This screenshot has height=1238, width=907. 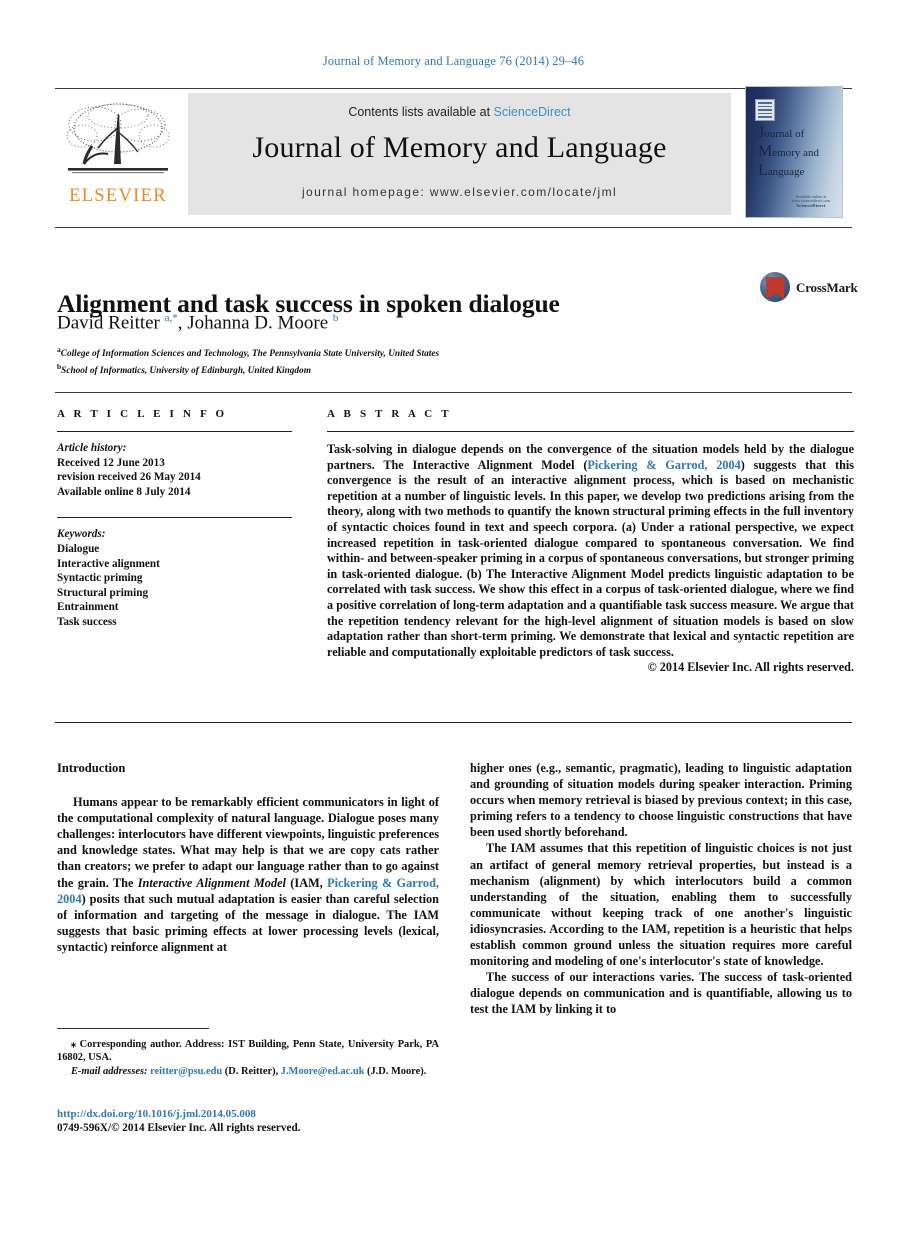 What do you see at coordinates (453, 392) in the screenshot?
I see `info-top-rule` at bounding box center [453, 392].